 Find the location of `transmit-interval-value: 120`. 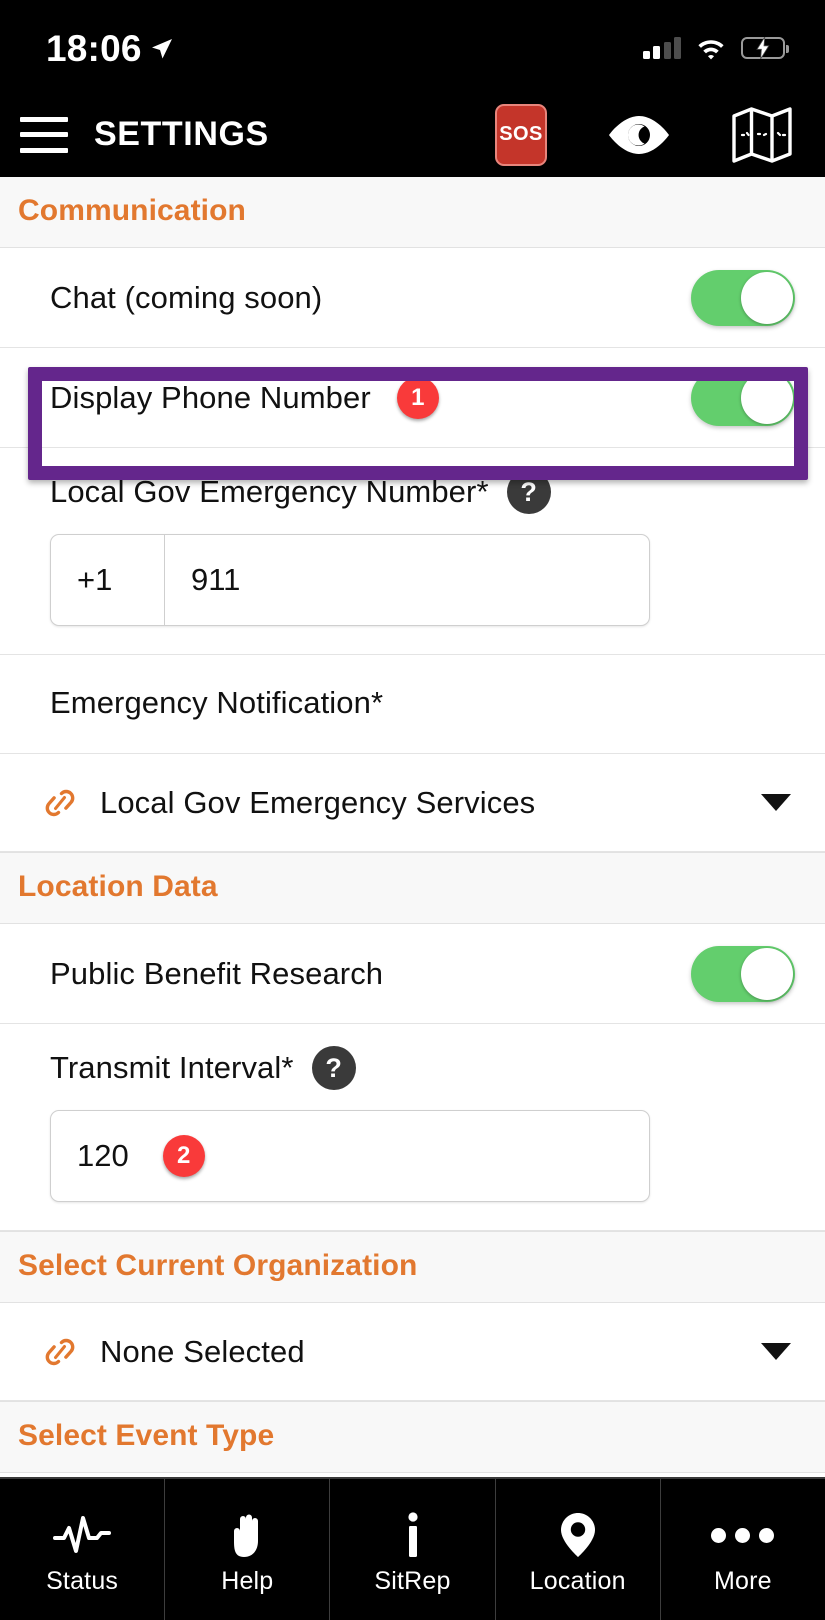

transmit-interval-value: 120 is located at coordinates (103, 1155).